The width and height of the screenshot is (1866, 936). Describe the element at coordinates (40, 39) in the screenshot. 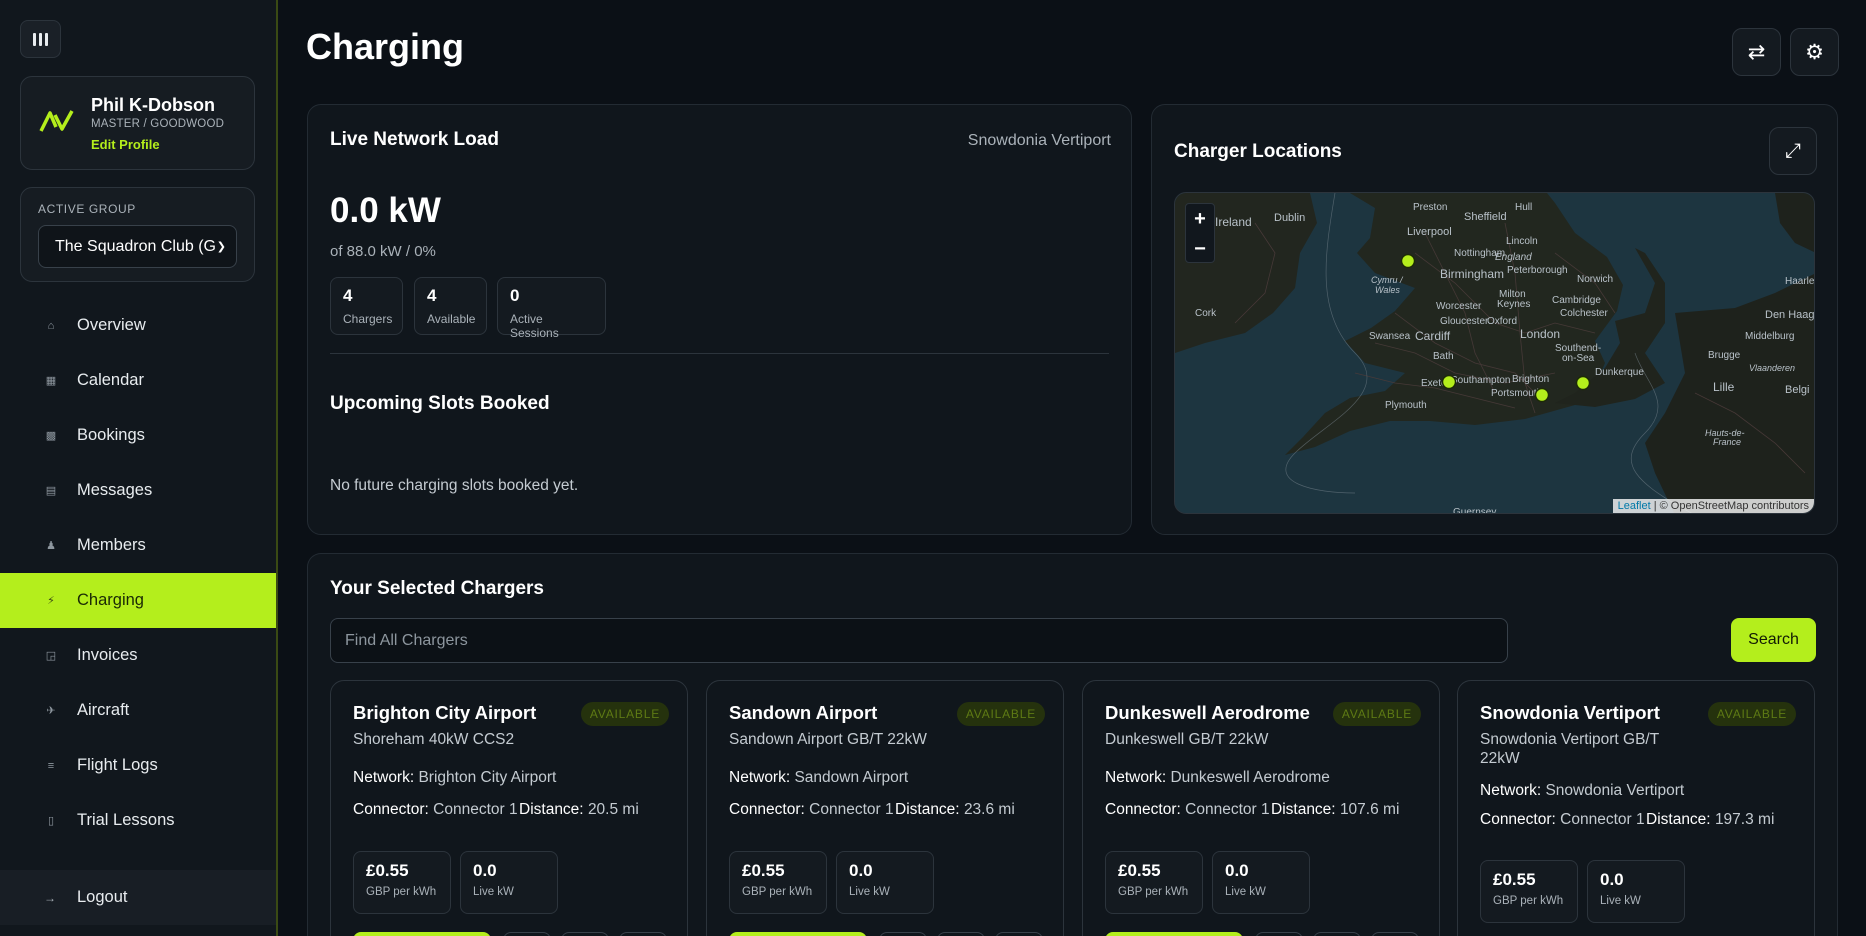

I see `menu-toggle-button` at that location.